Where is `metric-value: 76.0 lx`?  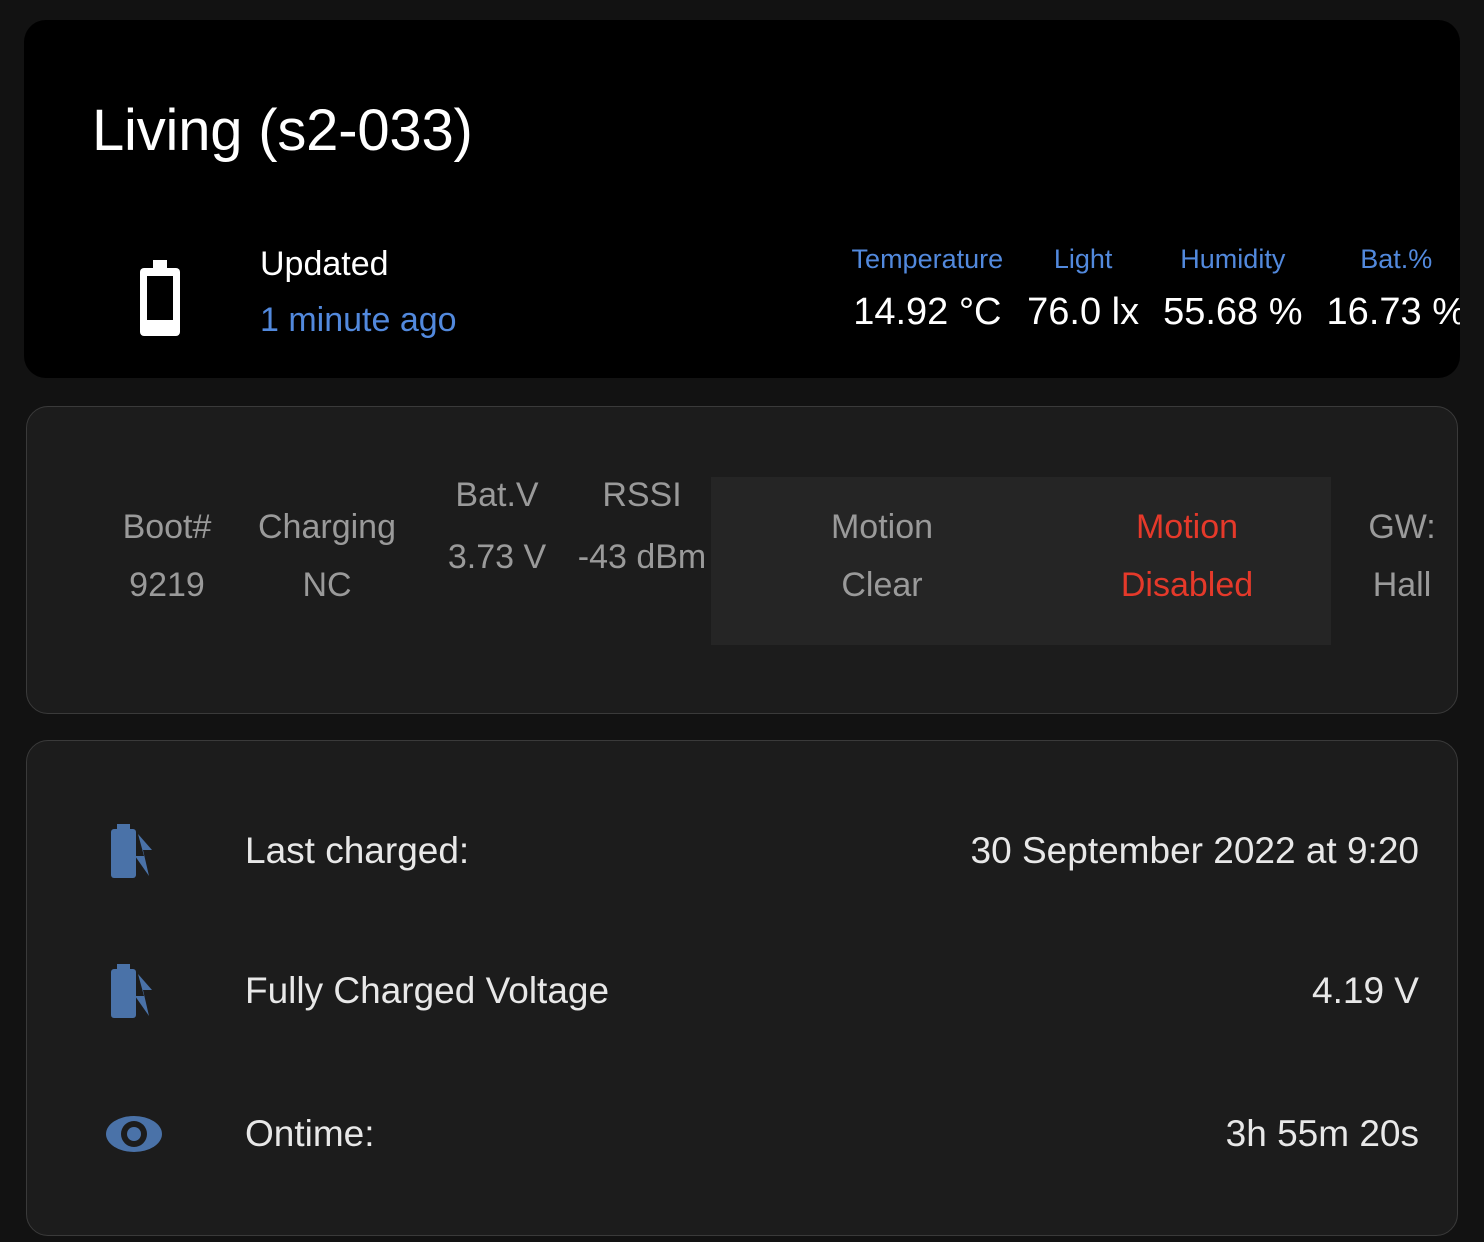 metric-value: 76.0 lx is located at coordinates (1083, 312).